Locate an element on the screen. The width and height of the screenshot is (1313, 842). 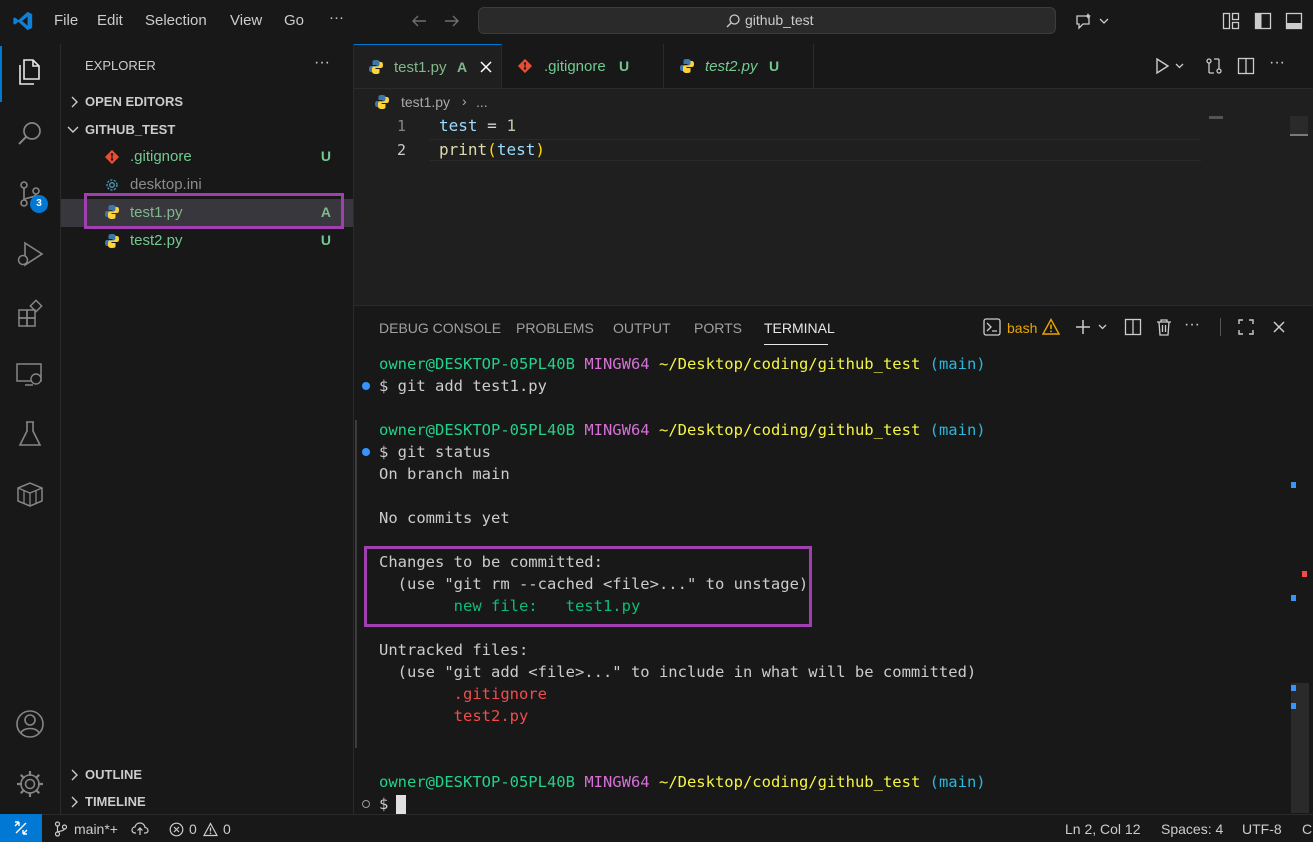
tab-terminal: TERMINAL is located at coordinates (799, 328).